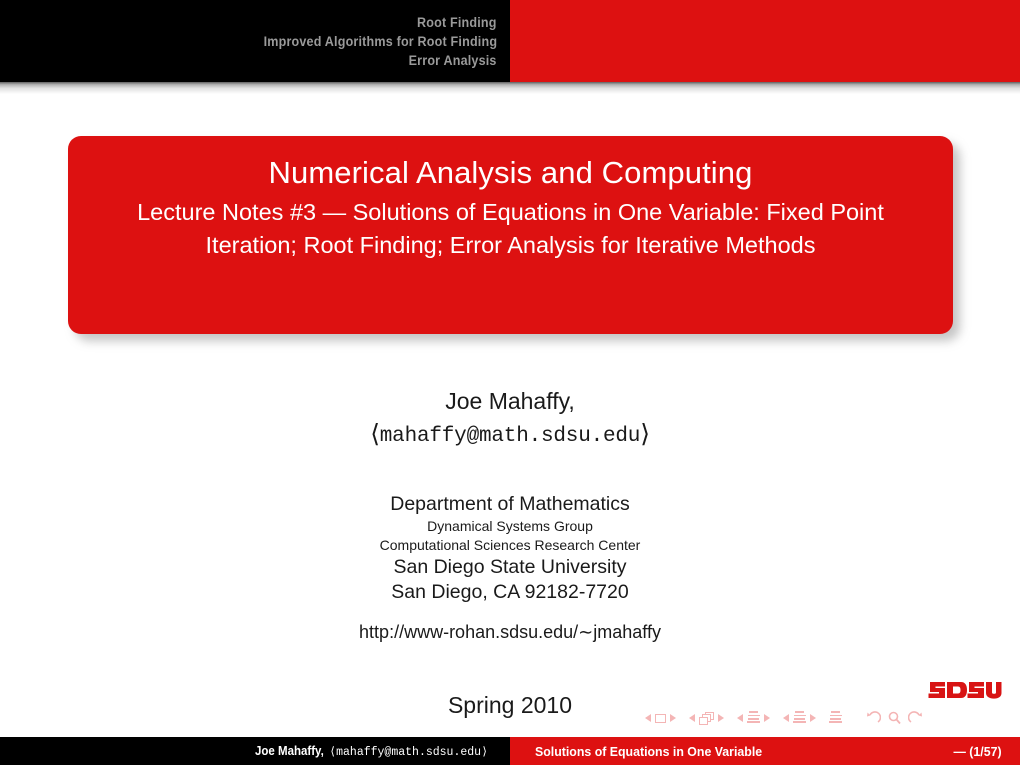 The width and height of the screenshot is (1020, 765). Describe the element at coordinates (873, 718) in the screenshot. I see `back-icon` at that location.